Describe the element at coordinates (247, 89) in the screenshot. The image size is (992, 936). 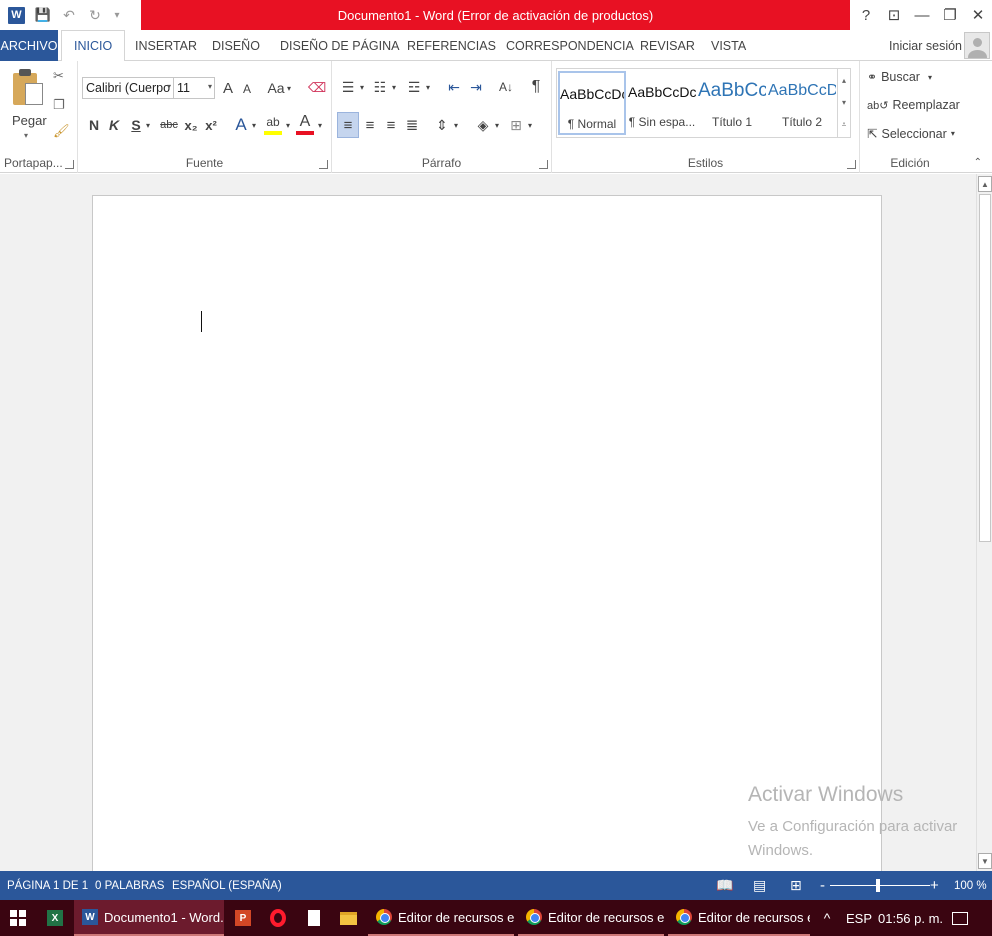
I see `shrink-font-button: A` at that location.